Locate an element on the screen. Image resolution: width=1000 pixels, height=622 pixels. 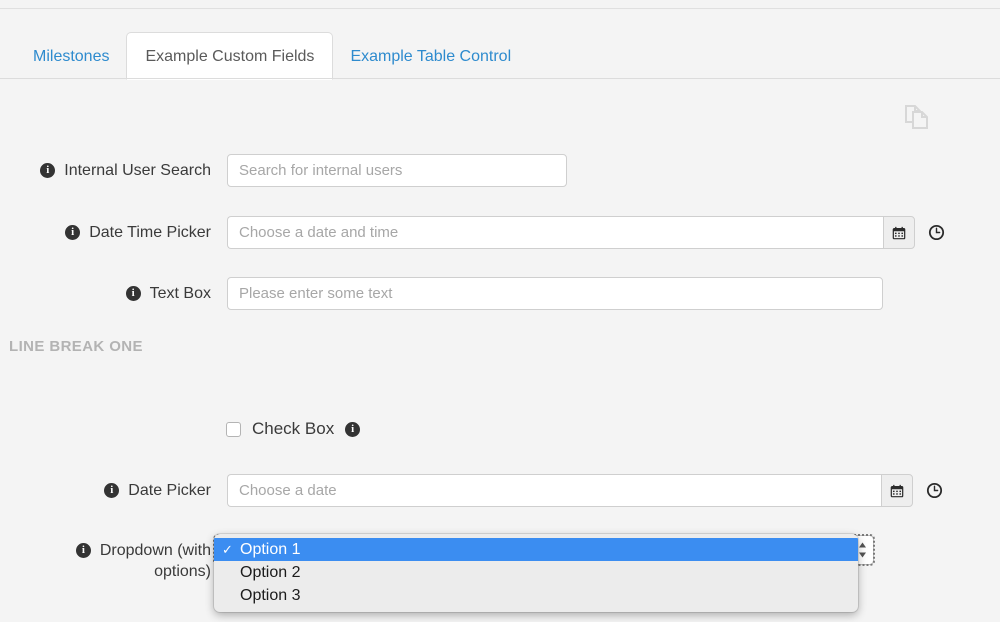
dropdown-option-label: Option 2 is located at coordinates (270, 572).